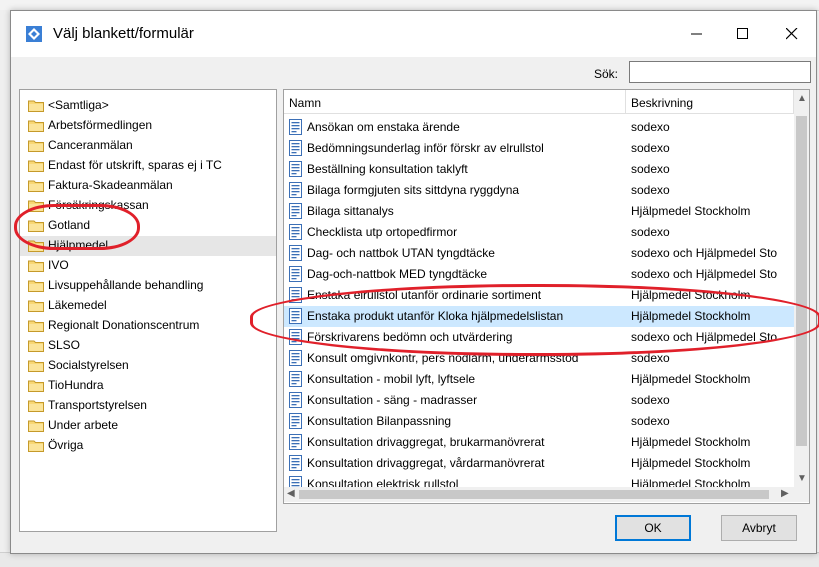  What do you see at coordinates (78, 245) in the screenshot?
I see `folder-label: Hjälpmedel` at bounding box center [78, 245].